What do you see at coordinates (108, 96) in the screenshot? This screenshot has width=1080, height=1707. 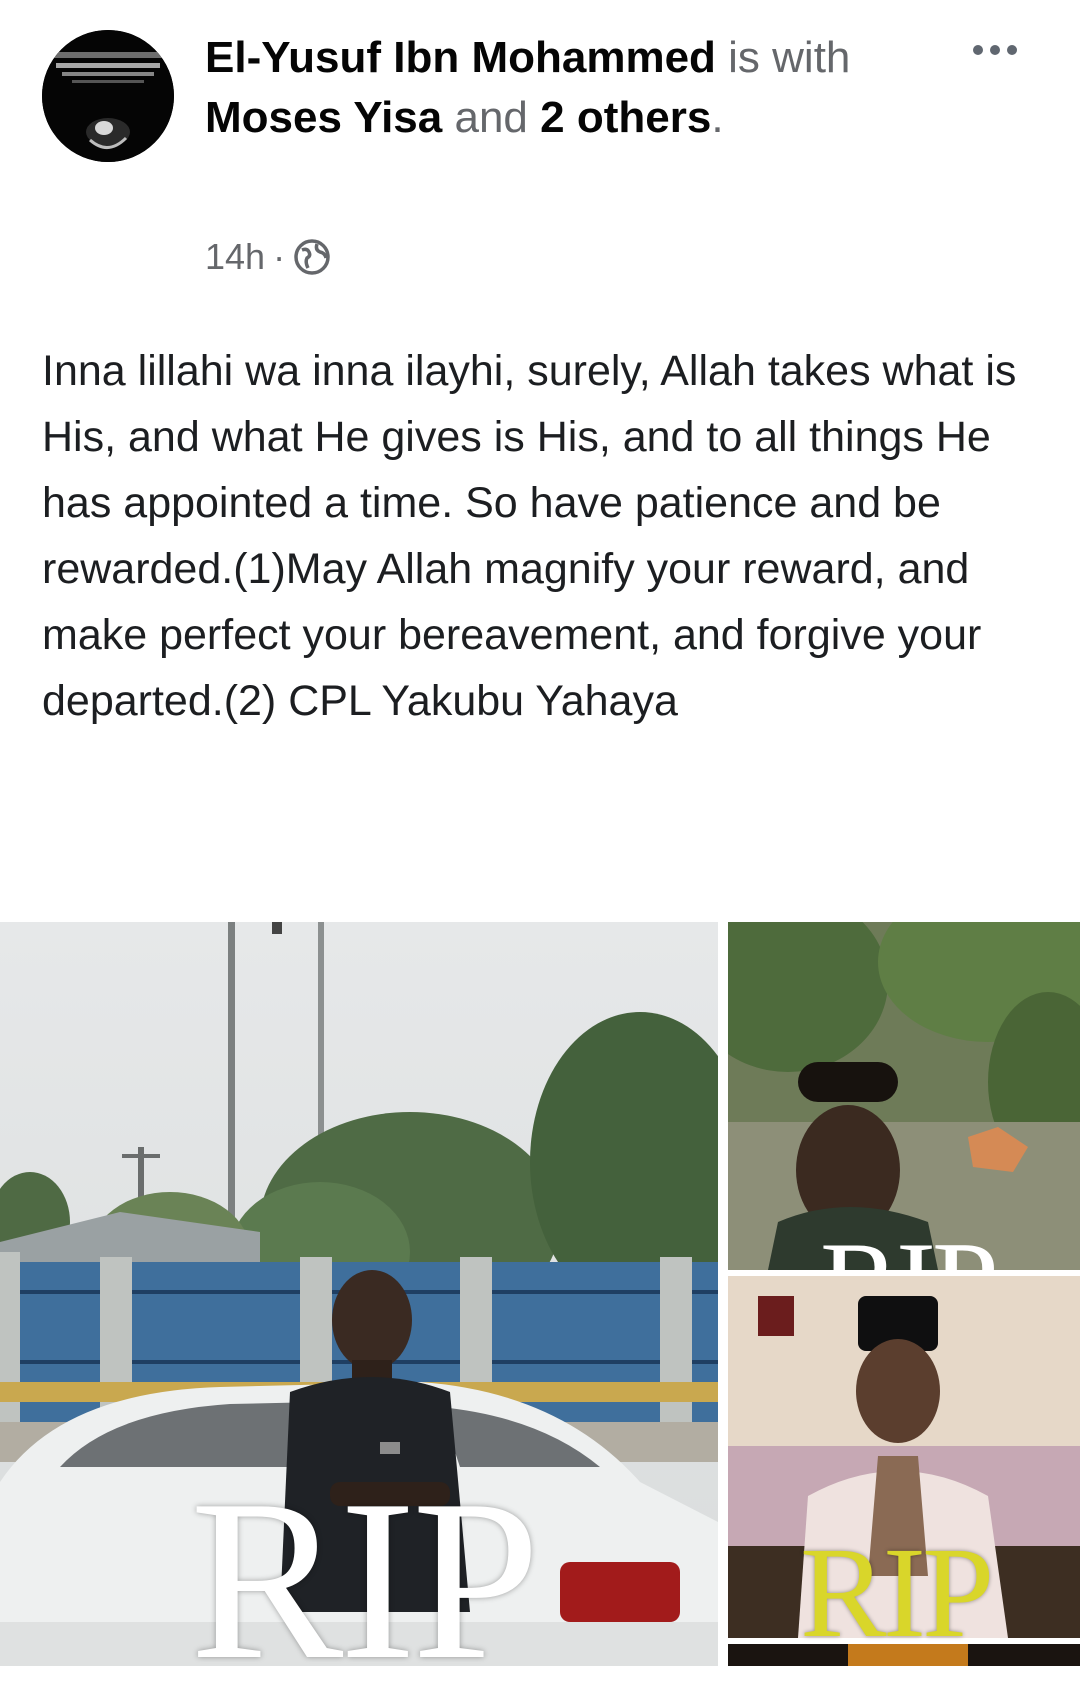 I see `author-avatar` at bounding box center [108, 96].